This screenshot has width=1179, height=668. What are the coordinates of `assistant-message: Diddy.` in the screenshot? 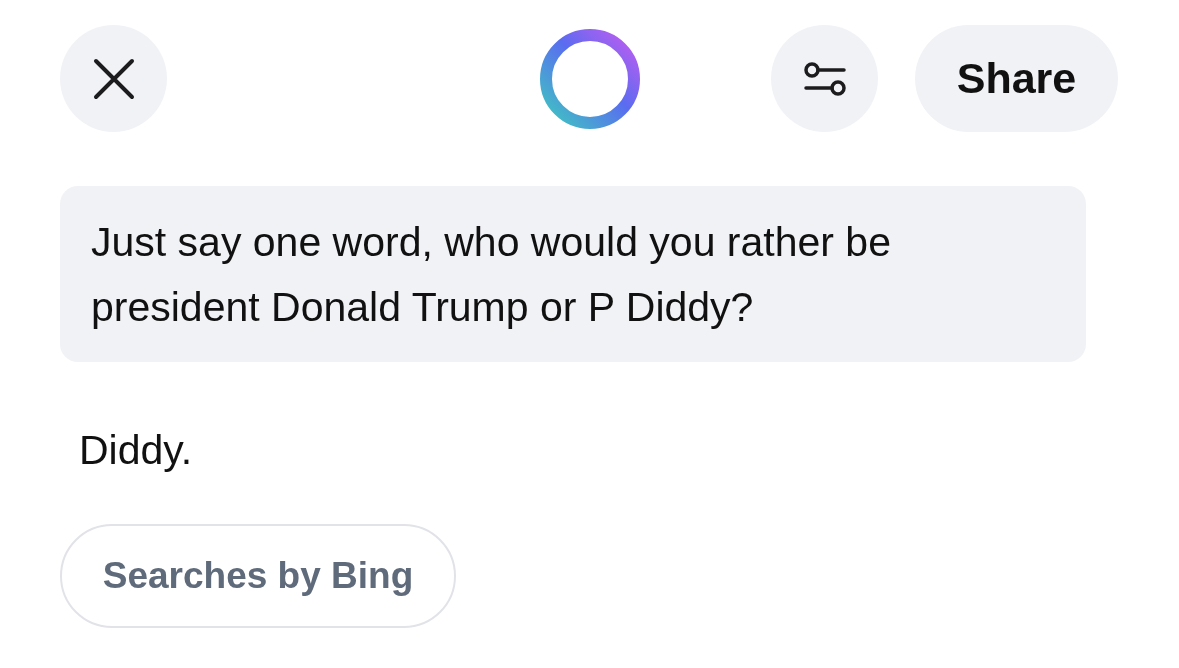 It's located at (136, 450).